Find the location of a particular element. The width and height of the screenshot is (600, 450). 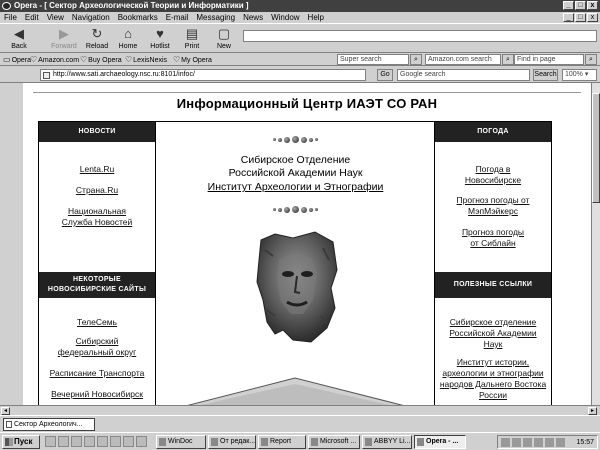

link-sfo: Сибирский федеральный округ is located at coordinates (97, 347).